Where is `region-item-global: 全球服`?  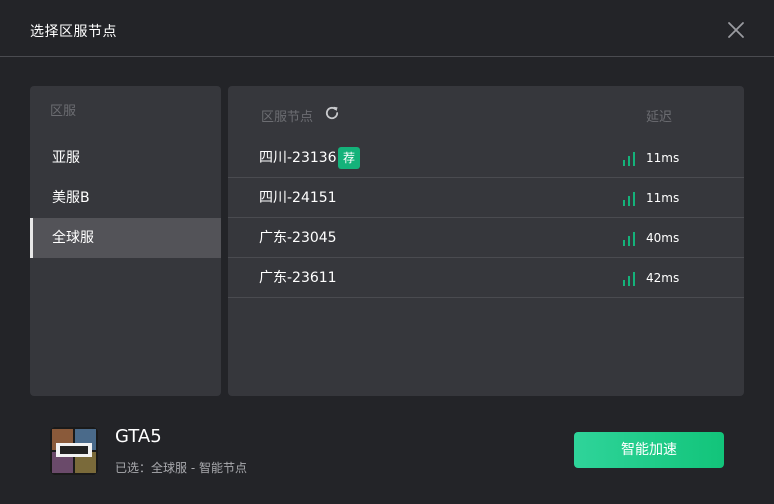 region-item-global: 全球服 is located at coordinates (125, 238).